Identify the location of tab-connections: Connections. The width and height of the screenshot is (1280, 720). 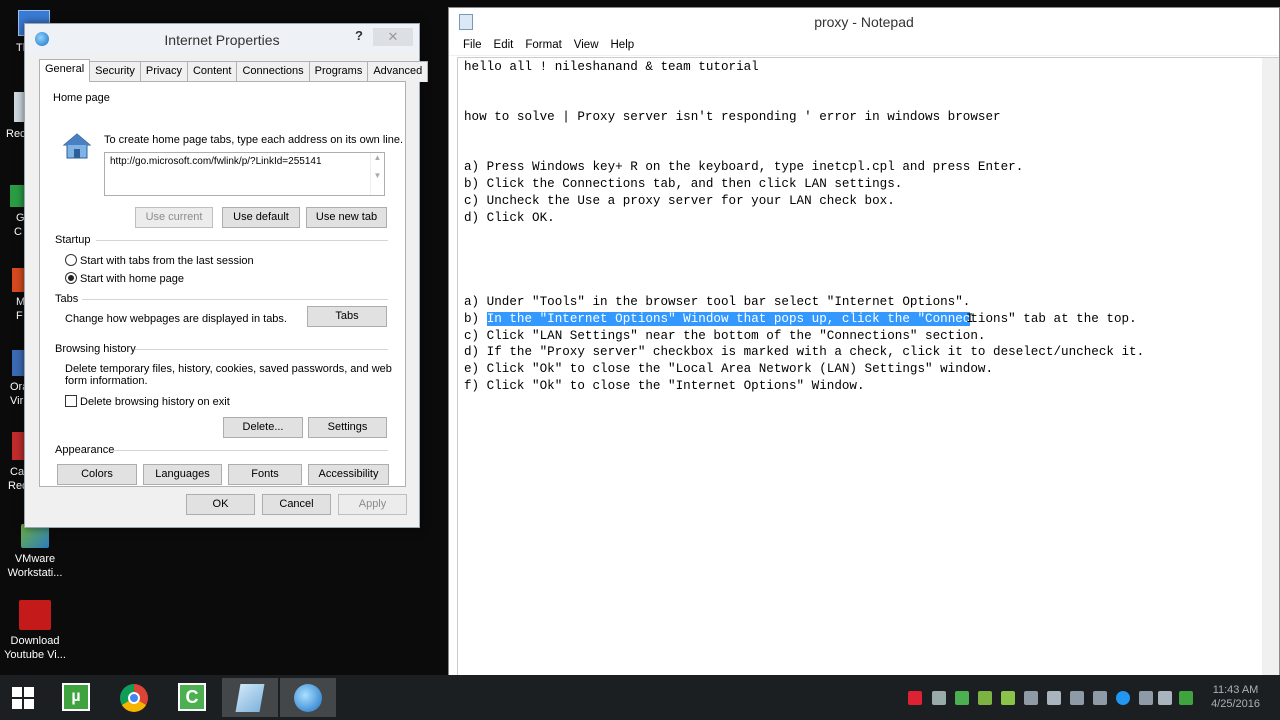
(273, 71).